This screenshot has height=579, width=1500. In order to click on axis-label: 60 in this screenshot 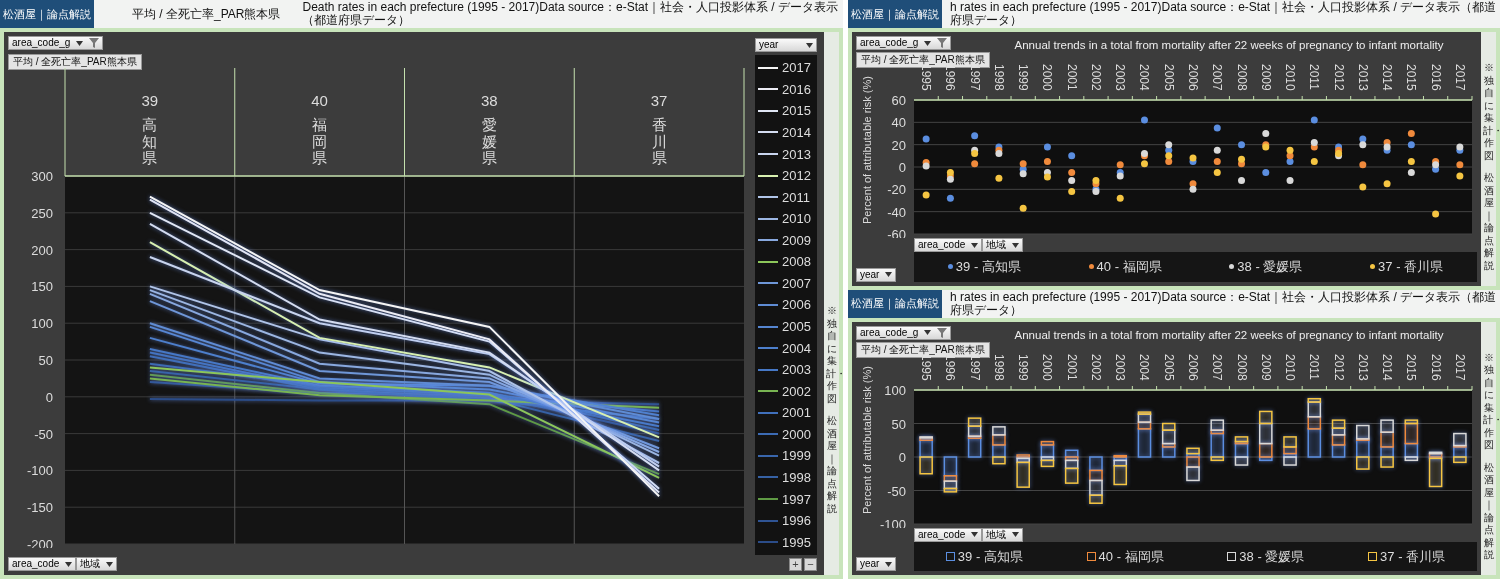, I will do `click(898, 100)`.